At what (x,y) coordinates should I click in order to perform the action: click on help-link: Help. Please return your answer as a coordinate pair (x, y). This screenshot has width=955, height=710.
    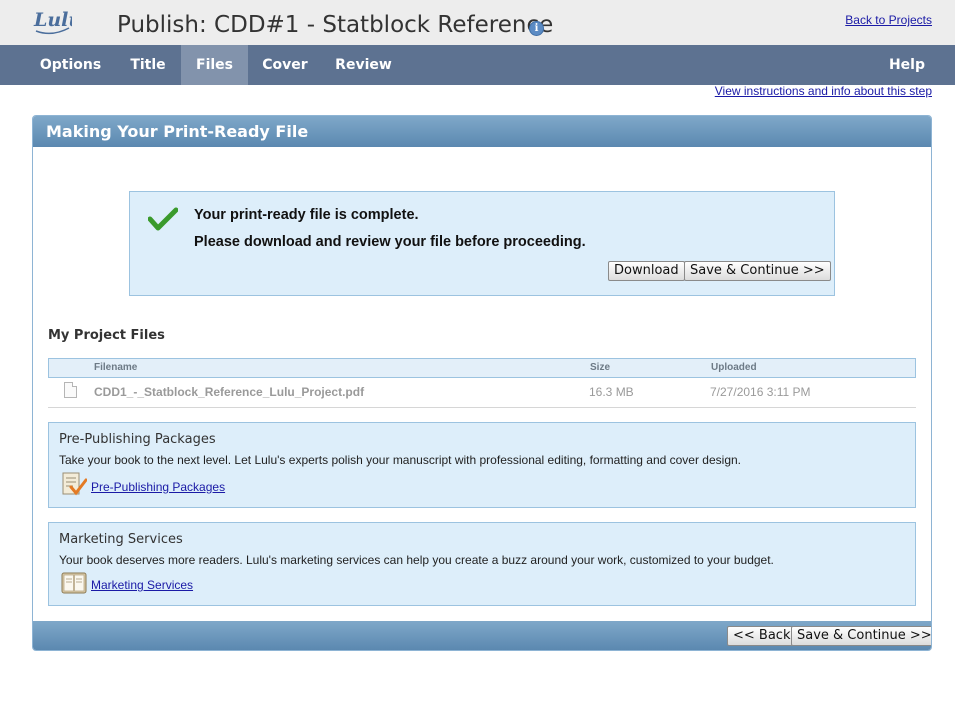
    Looking at the image, I should click on (907, 65).